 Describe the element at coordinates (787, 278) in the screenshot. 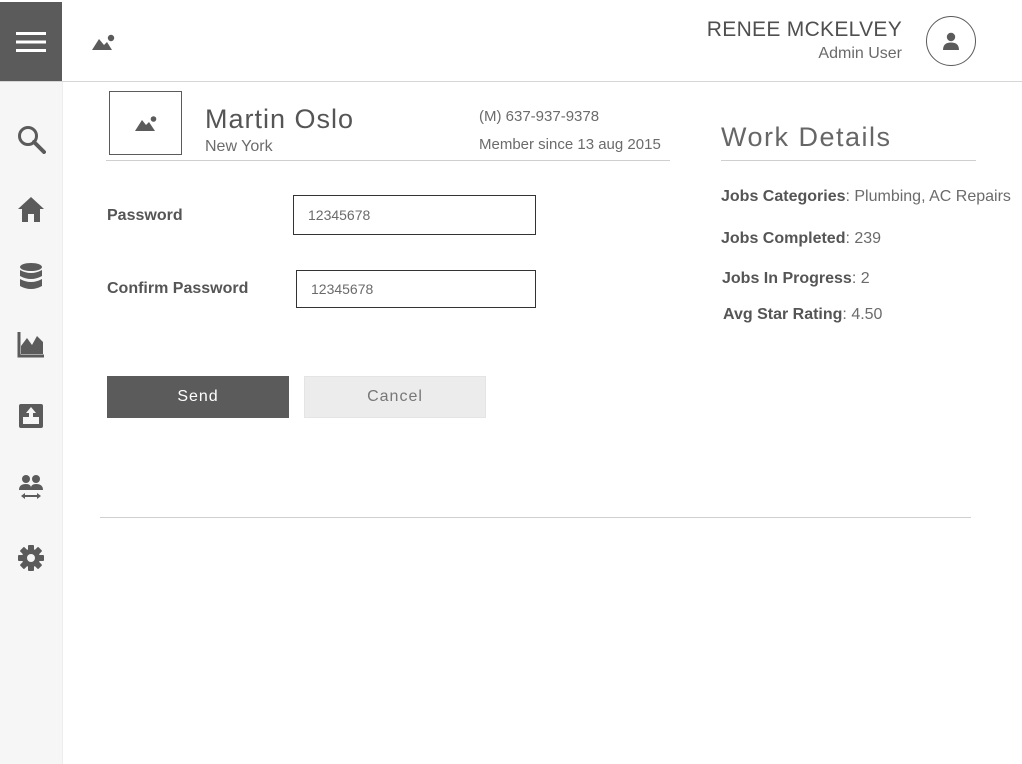

I see `work-row-key: Jobs In Progress` at that location.